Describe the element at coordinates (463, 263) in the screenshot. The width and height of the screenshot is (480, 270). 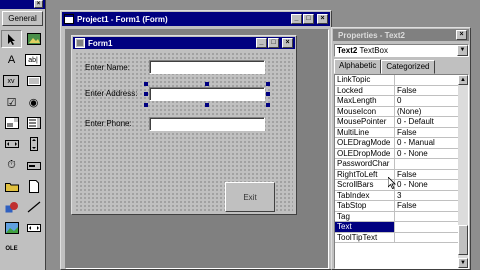
I see `scroll-down-icon: ▼` at that location.